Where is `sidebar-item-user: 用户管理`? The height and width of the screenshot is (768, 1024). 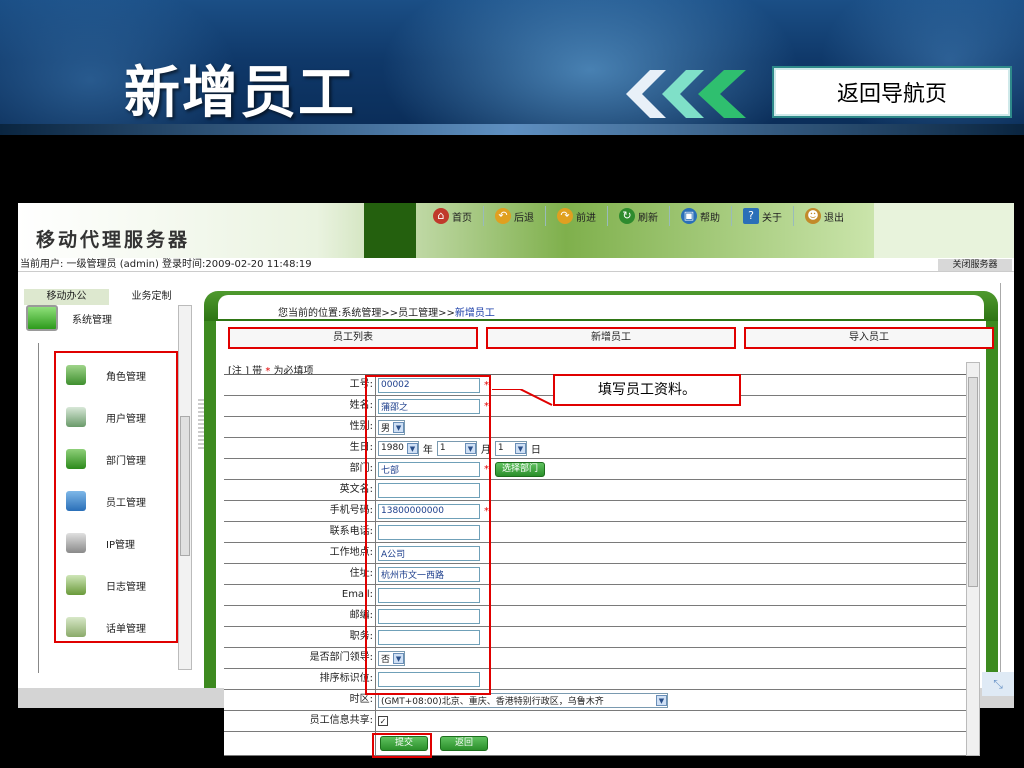 sidebar-item-user: 用户管理 is located at coordinates (106, 417).